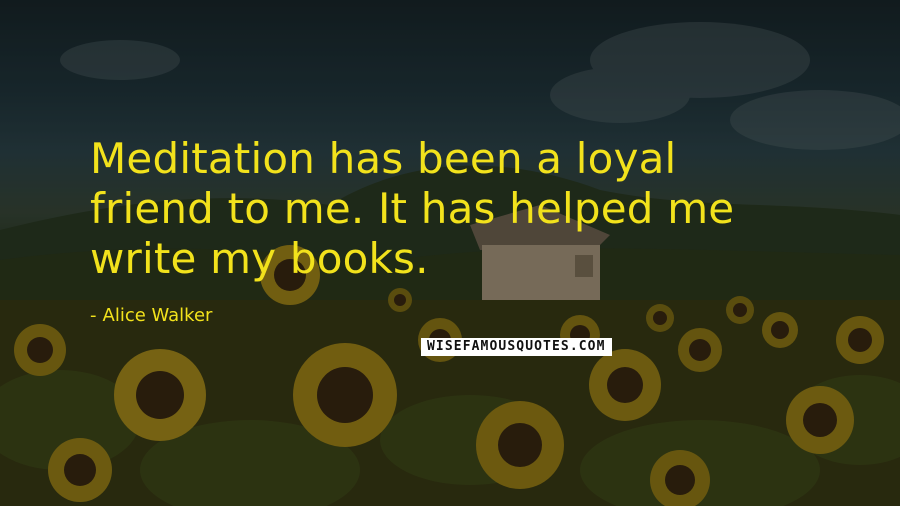 Image resolution: width=900 pixels, height=506 pixels. I want to click on quote-line-3: write my books., so click(259, 258).